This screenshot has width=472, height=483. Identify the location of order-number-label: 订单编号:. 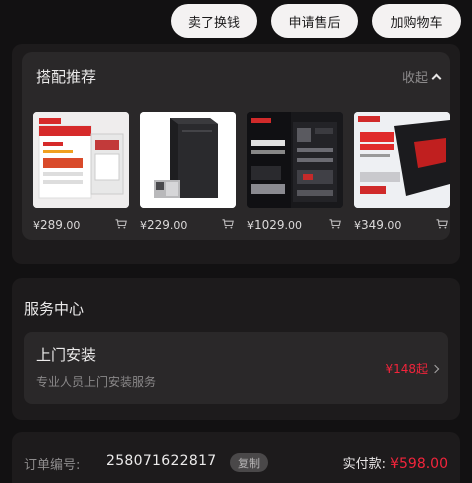
(52, 465).